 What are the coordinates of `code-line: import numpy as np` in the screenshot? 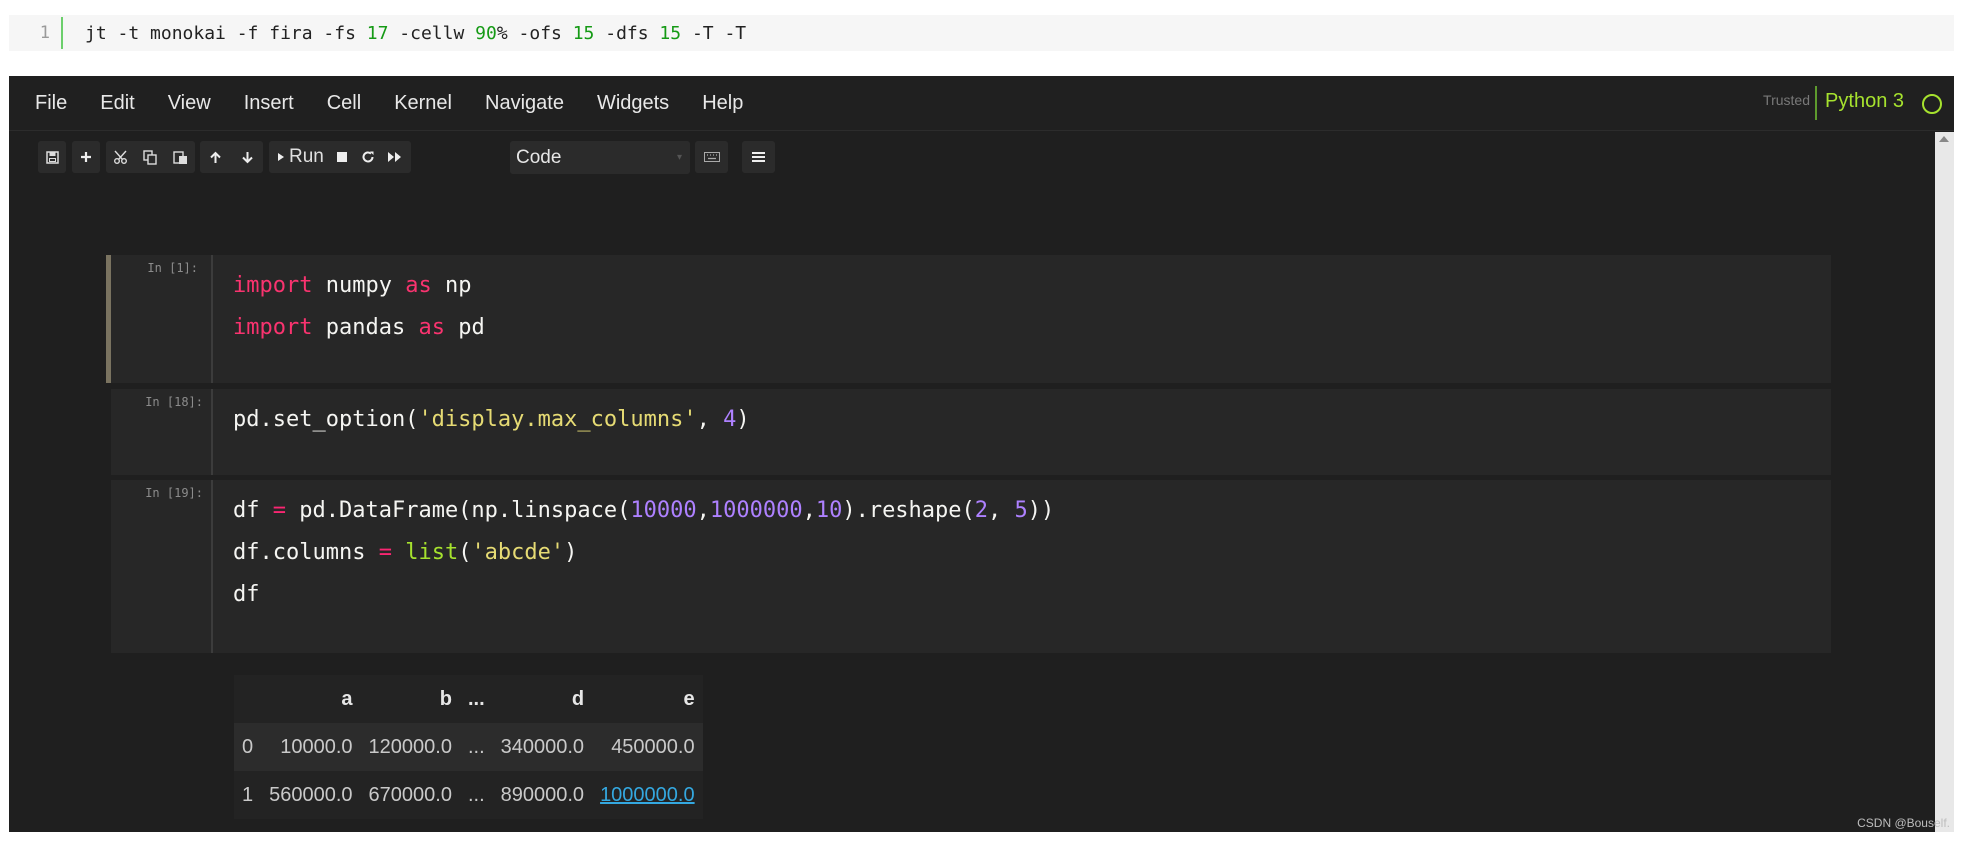 It's located at (1032, 286).